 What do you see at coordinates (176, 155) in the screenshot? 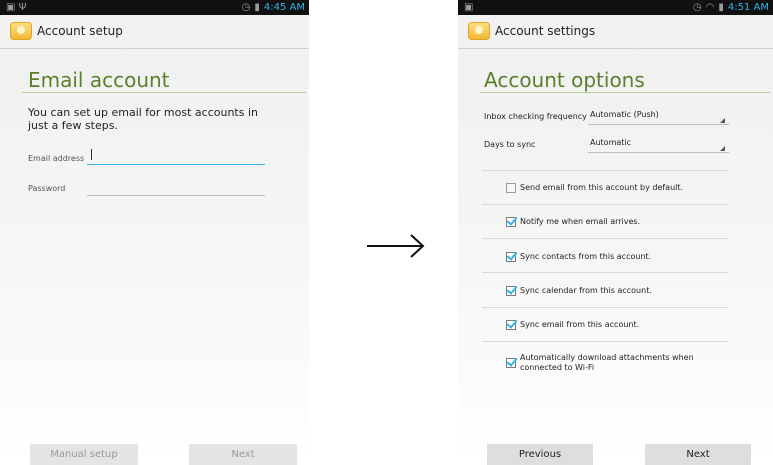
I see `email-field` at bounding box center [176, 155].